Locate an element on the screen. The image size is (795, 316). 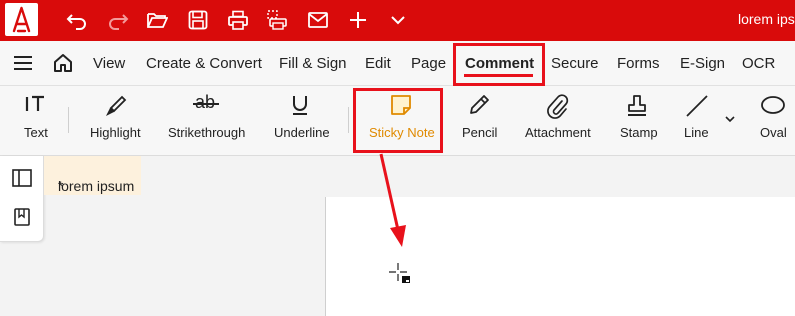
annotation-arrow is located at coordinates (392, 200).